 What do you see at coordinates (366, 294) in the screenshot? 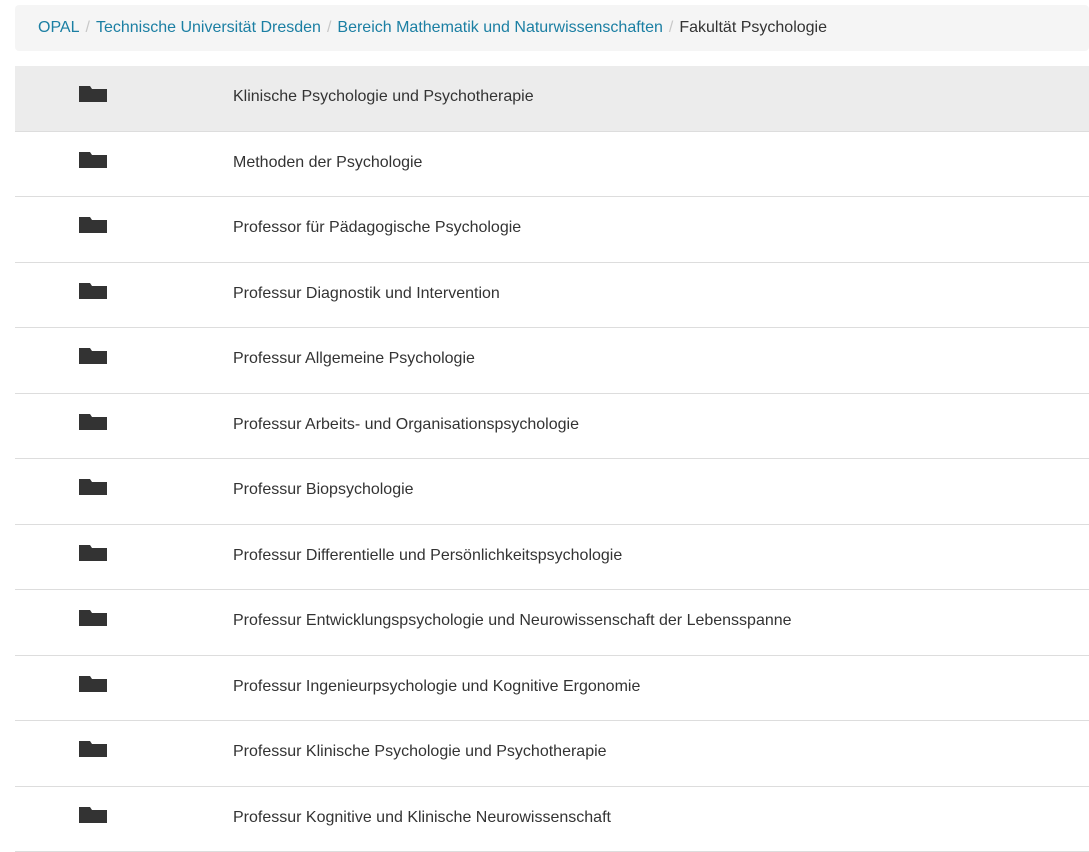
I see `folder-label: Professur Diagnostik und Intervention` at bounding box center [366, 294].